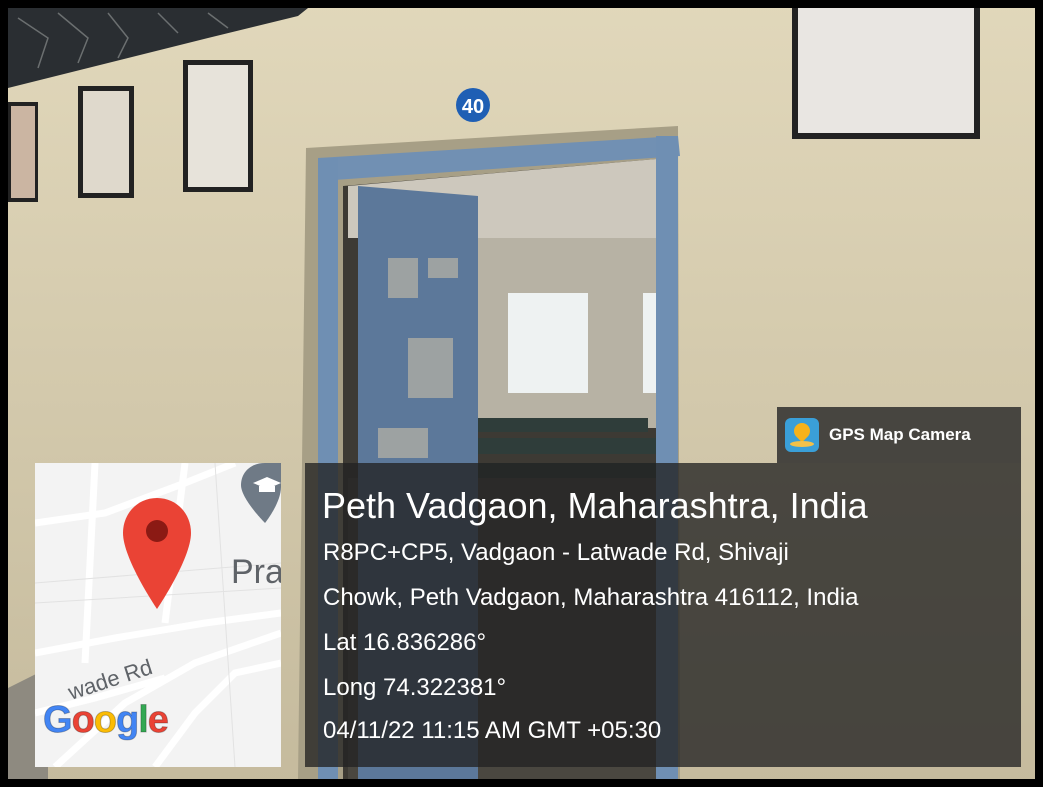 The width and height of the screenshot is (1043, 787). I want to click on location-pin-icon, so click(157, 553).